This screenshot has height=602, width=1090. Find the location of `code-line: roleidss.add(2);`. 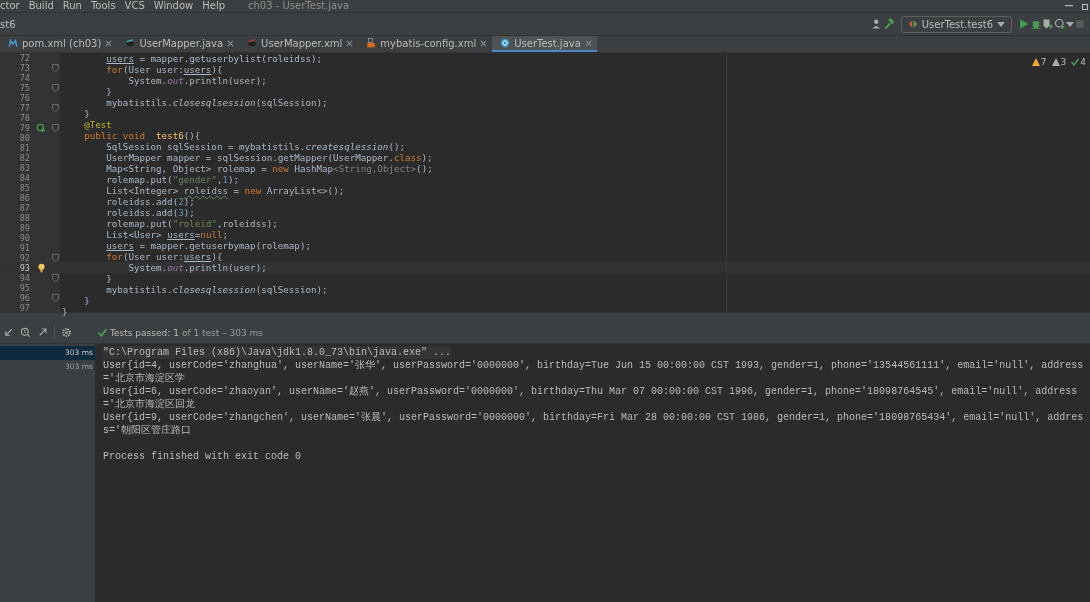

code-line: roleidss.add(2); is located at coordinates (150, 201).